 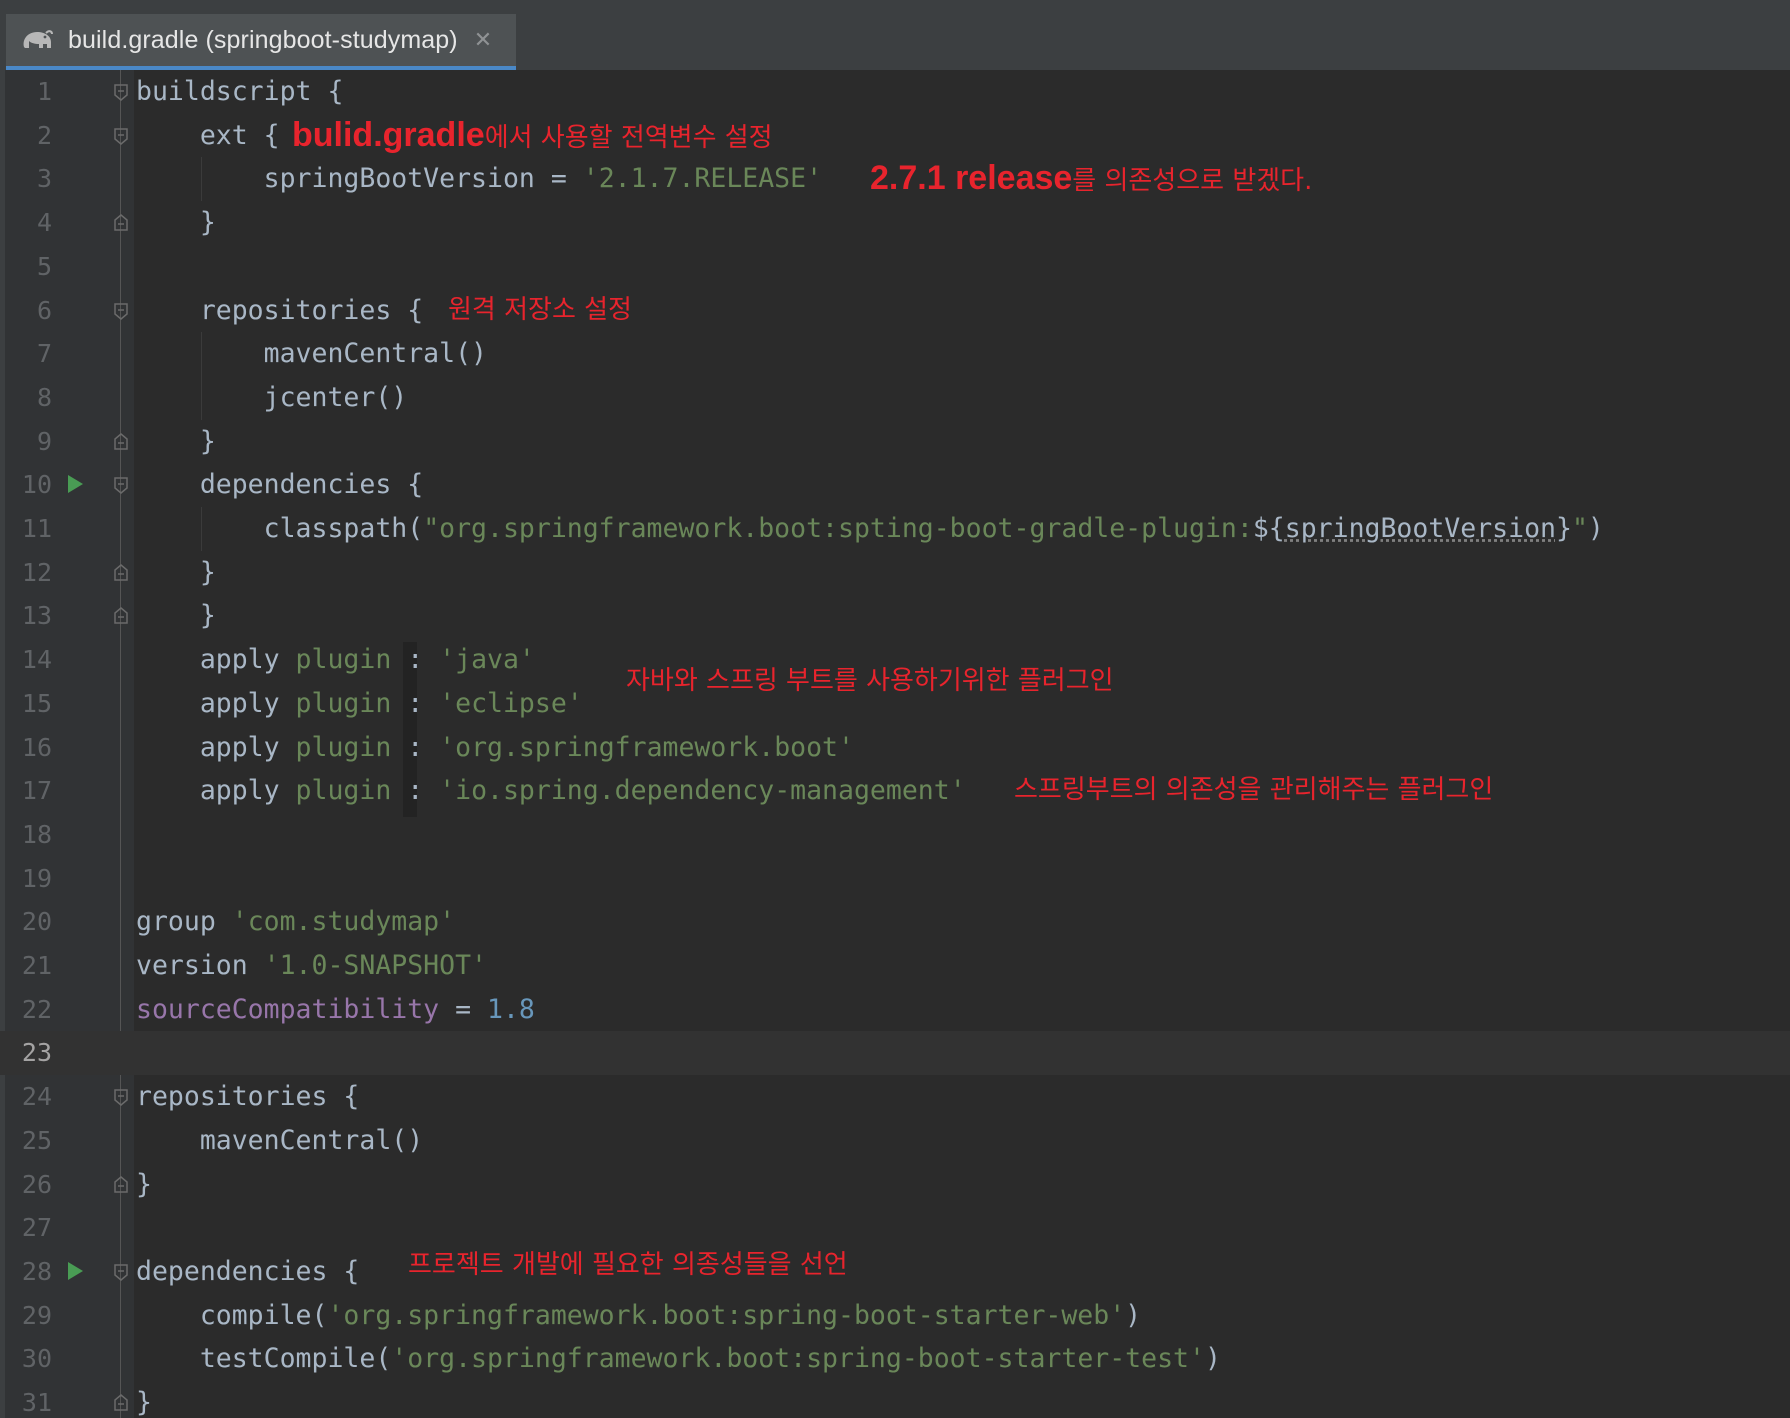 What do you see at coordinates (895, 1053) in the screenshot?
I see `code-line-current: 23` at bounding box center [895, 1053].